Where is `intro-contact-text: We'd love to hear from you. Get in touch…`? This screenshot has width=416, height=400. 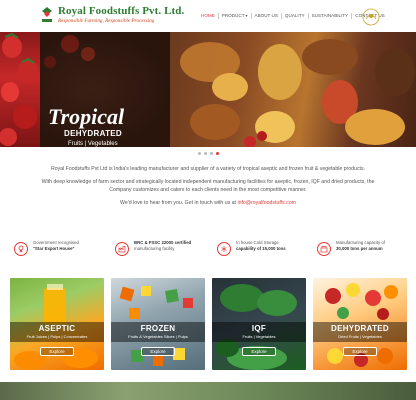
intro-contact-text: We'd love to hear from you. Get in touch… is located at coordinates (179, 203).